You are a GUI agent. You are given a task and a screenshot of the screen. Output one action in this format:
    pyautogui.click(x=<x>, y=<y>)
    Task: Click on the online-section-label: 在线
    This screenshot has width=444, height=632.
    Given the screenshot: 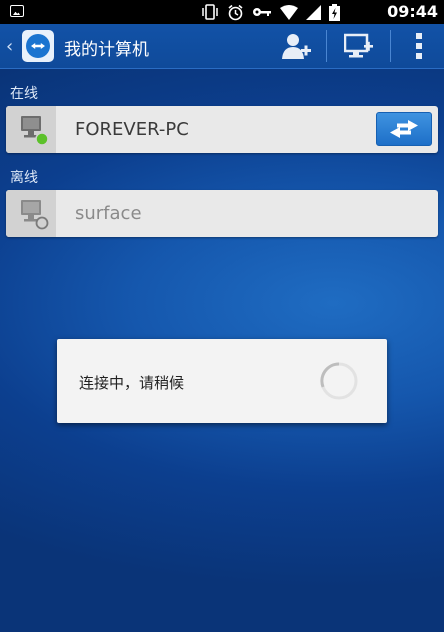 What is the action you would take?
    pyautogui.click(x=24, y=94)
    